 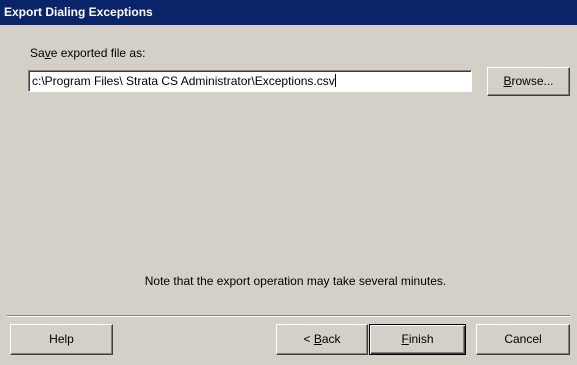 What do you see at coordinates (78, 12) in the screenshot?
I see `dialog-title: Export Dialing Exceptions` at bounding box center [78, 12].